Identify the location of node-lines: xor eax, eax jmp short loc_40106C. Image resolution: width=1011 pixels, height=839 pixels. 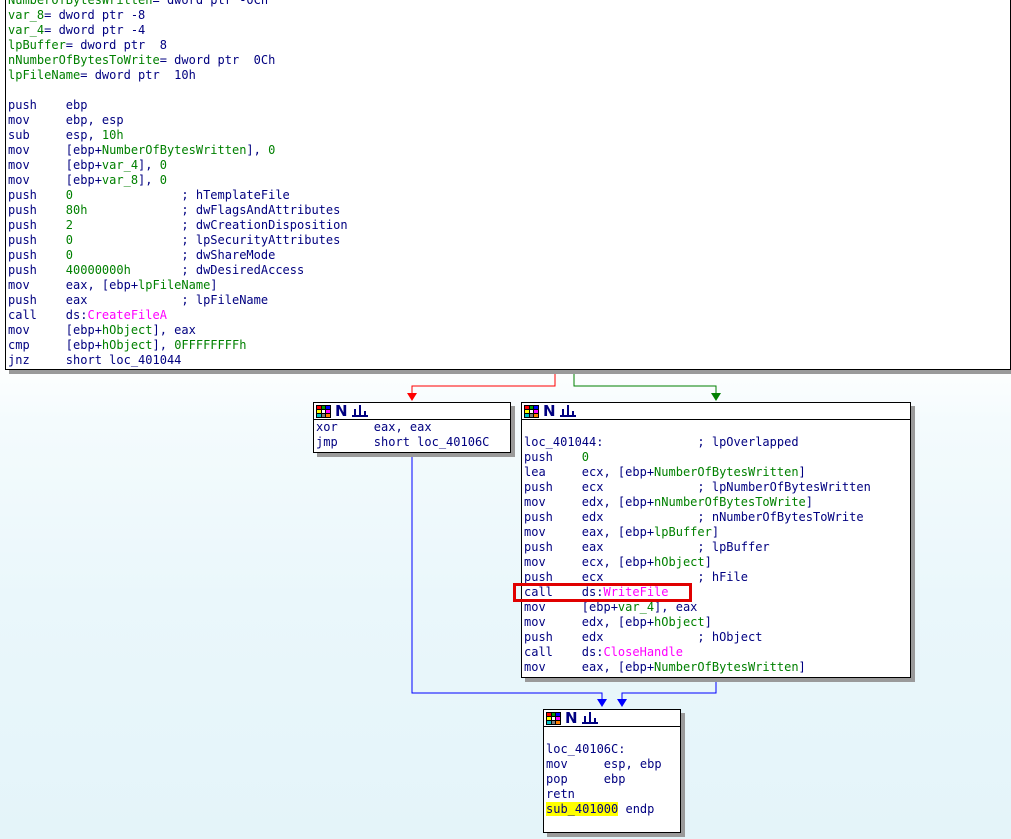
(412, 435).